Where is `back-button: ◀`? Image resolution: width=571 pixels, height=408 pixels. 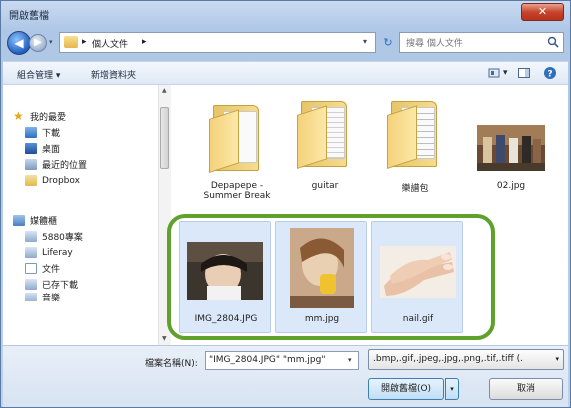 back-button: ◀ is located at coordinates (19, 43).